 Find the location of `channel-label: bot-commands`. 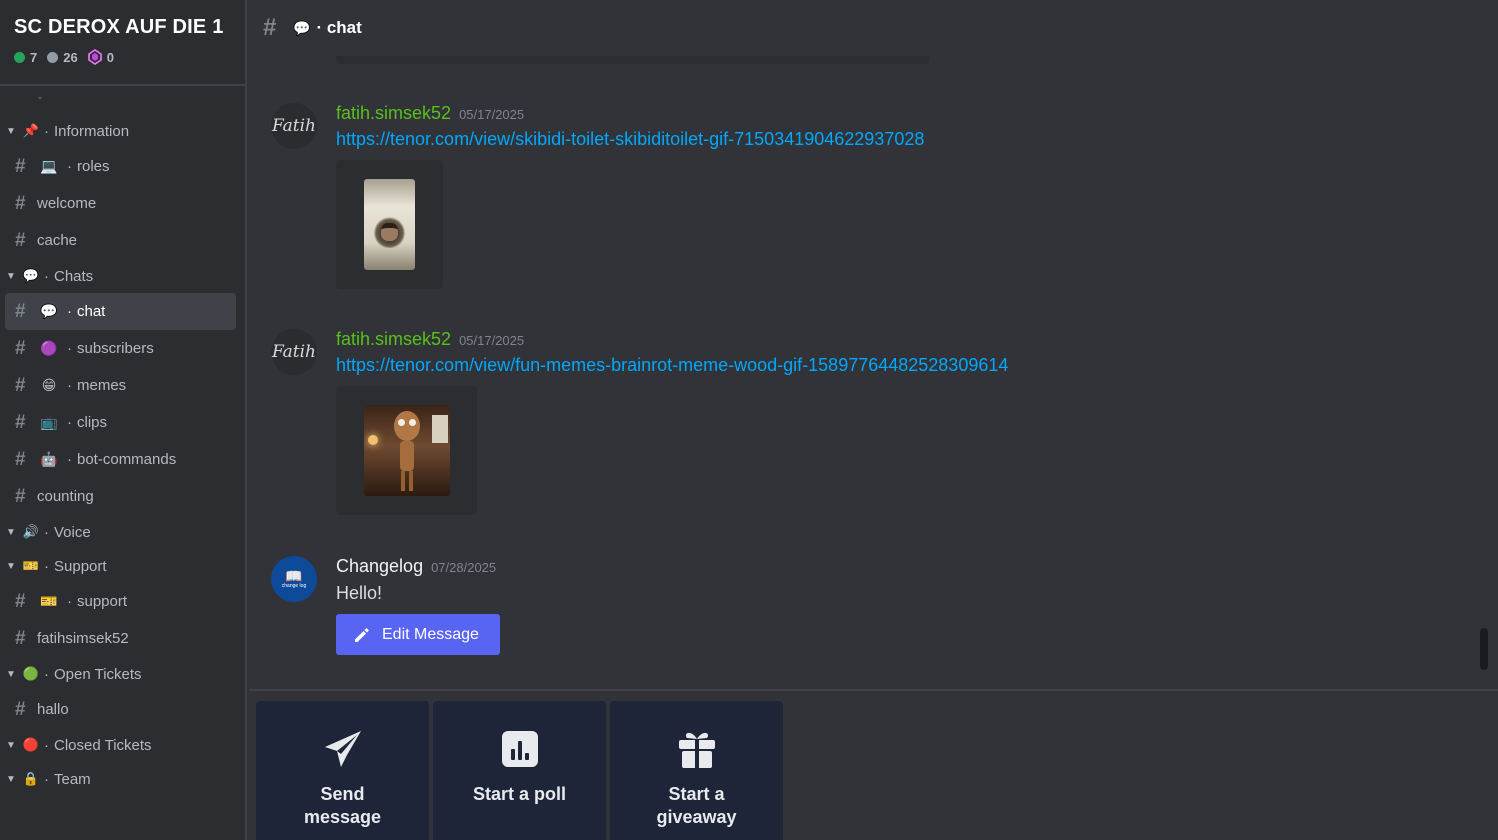

channel-label: bot-commands is located at coordinates (127, 459).